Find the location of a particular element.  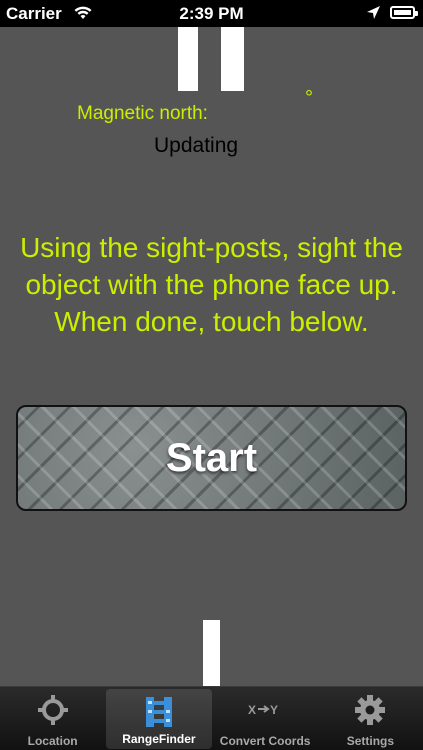

convert-xy-icon: X Y is located at coordinates (265, 710).